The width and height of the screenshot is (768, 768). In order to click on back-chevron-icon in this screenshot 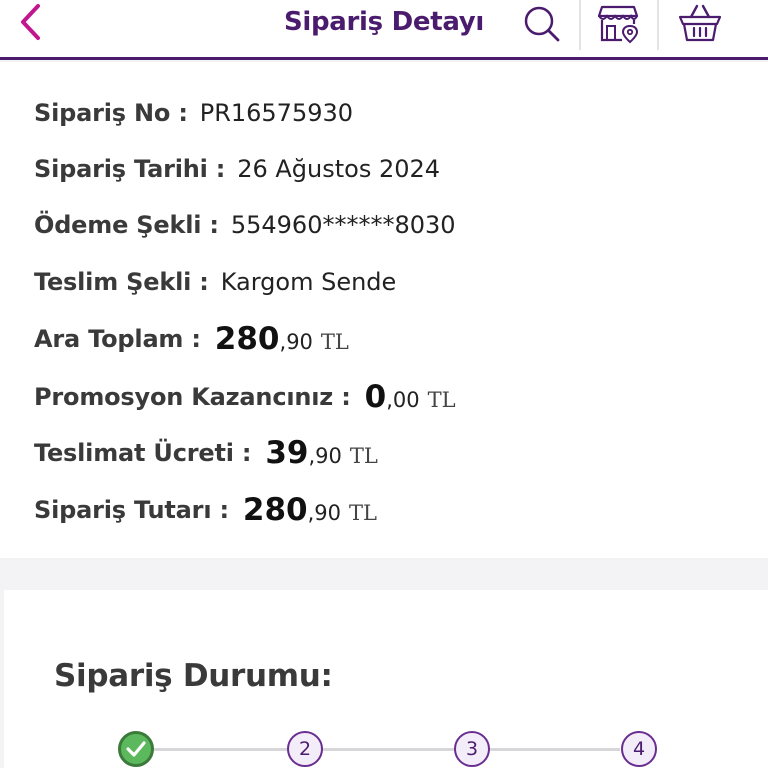, I will do `click(30, 22)`.